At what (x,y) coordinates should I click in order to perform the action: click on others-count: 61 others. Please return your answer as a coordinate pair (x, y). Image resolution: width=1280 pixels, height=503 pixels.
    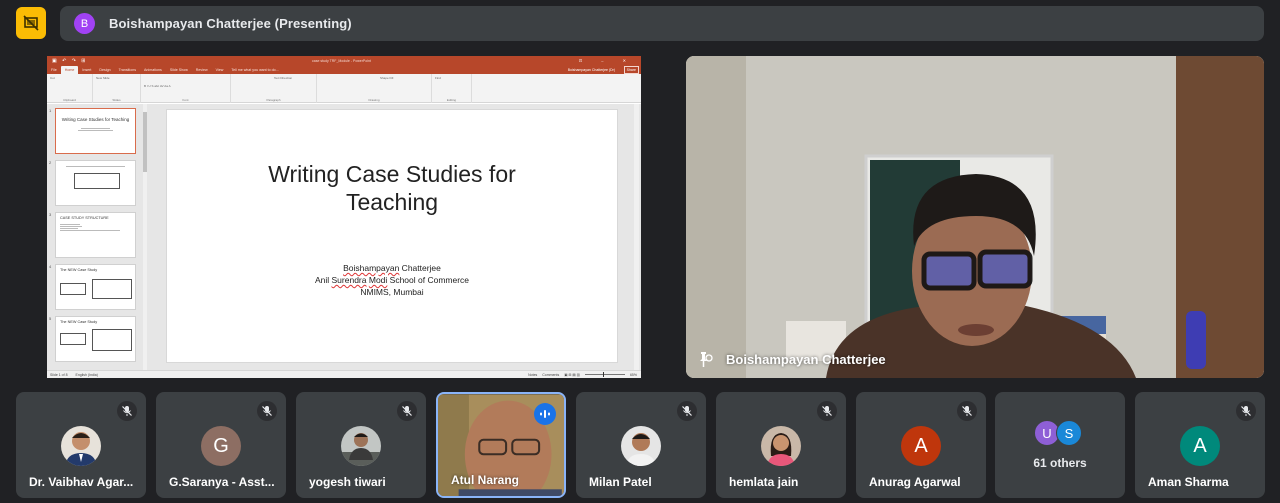
    Looking at the image, I should click on (1060, 463).